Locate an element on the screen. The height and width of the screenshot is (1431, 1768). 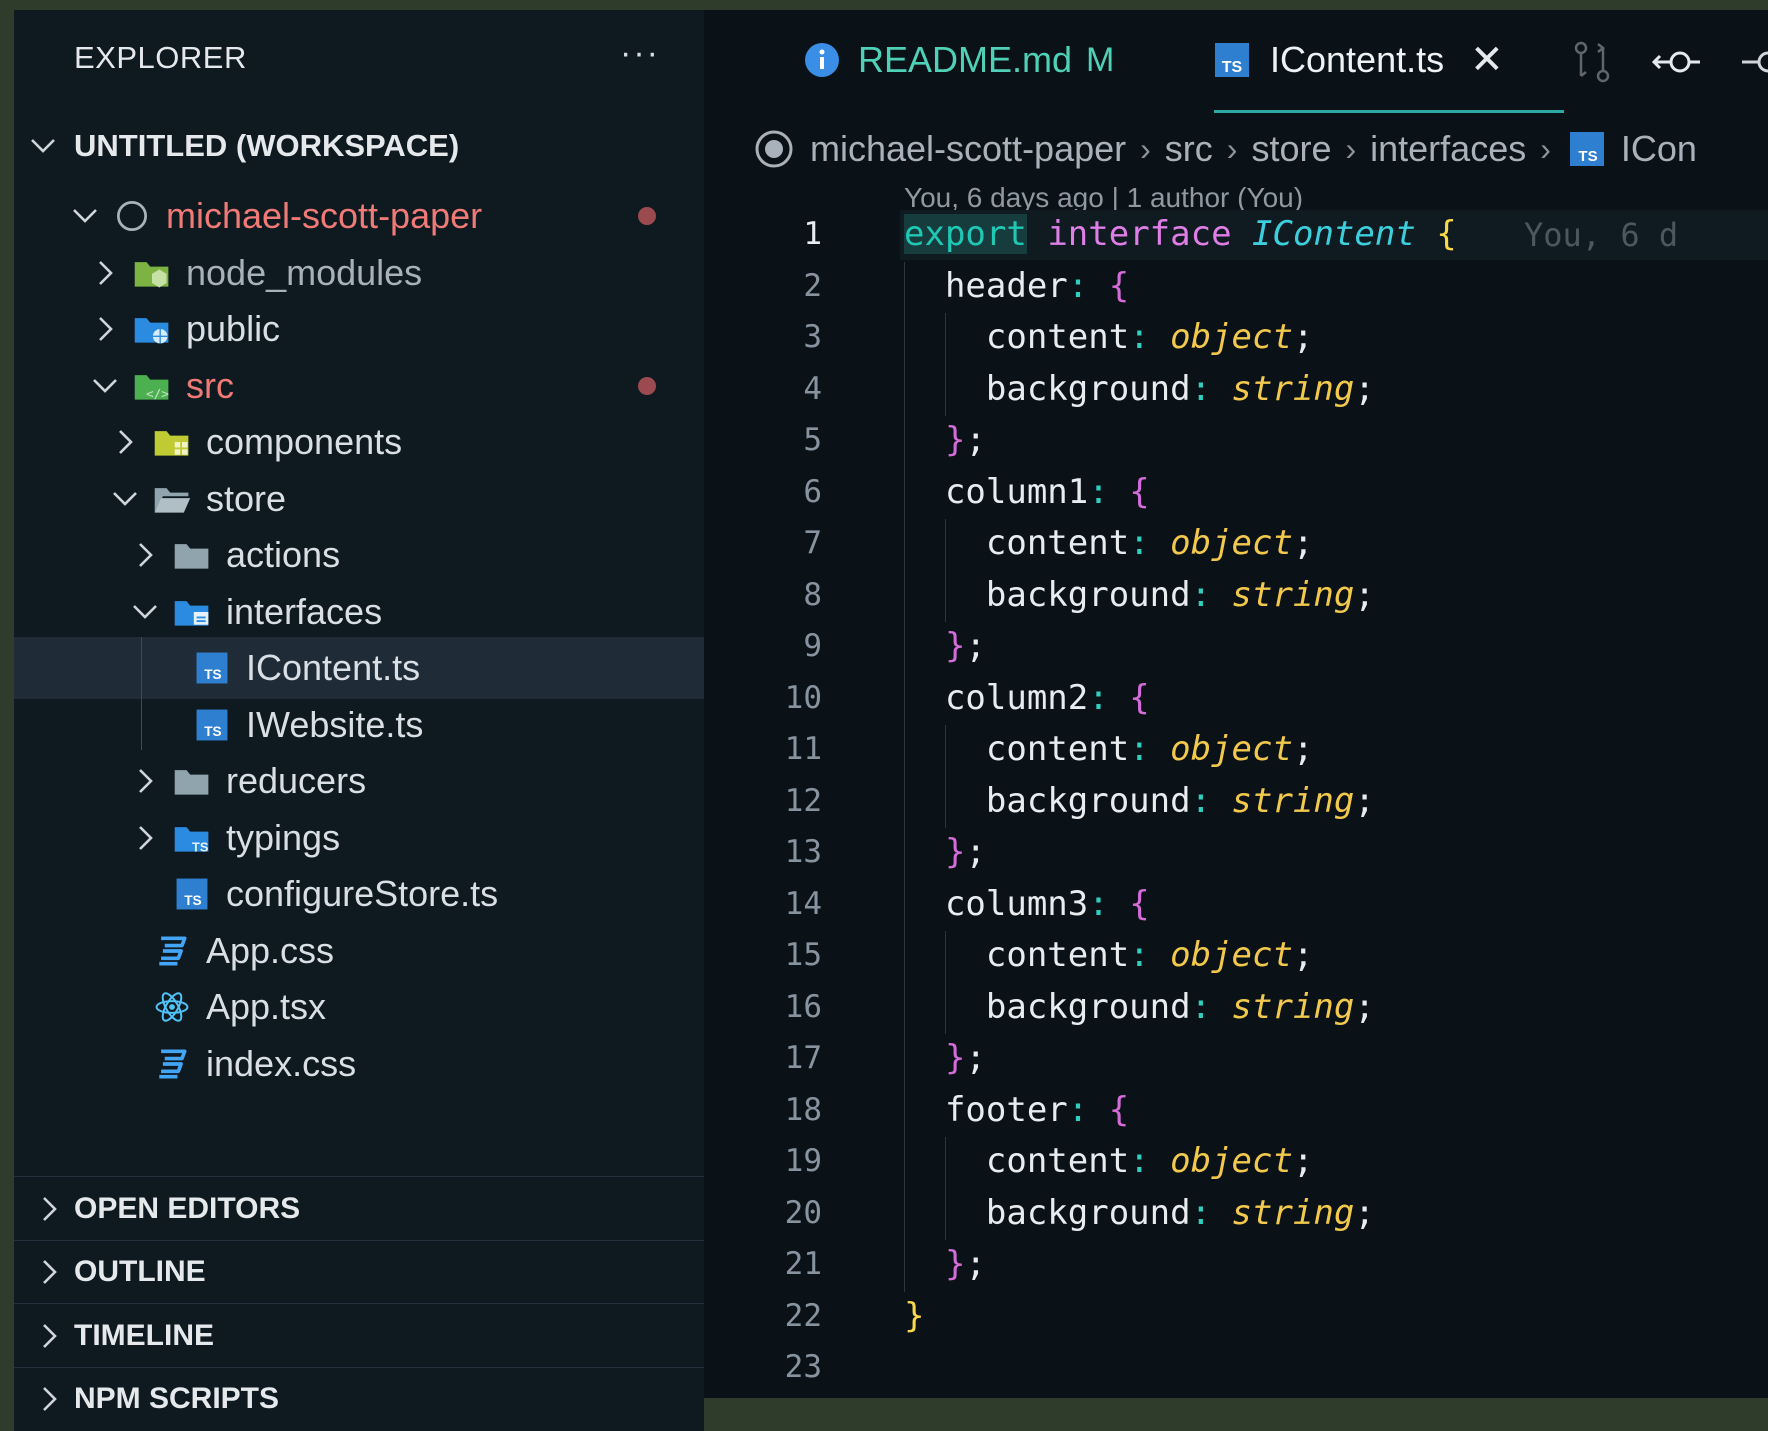
tree-item-interfaces: interfaces is located at coordinates (359, 612).